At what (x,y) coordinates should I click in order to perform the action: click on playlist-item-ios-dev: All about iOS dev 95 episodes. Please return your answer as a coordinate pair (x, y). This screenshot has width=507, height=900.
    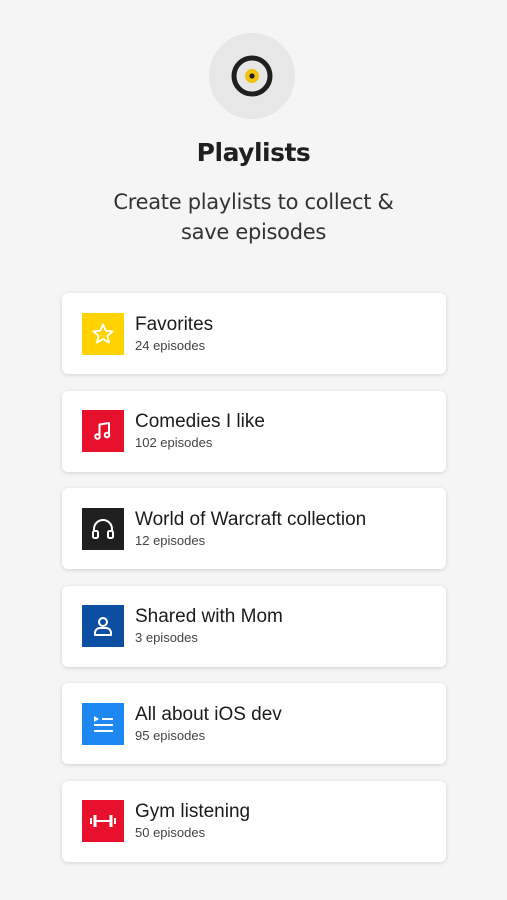
    Looking at the image, I should click on (254, 724).